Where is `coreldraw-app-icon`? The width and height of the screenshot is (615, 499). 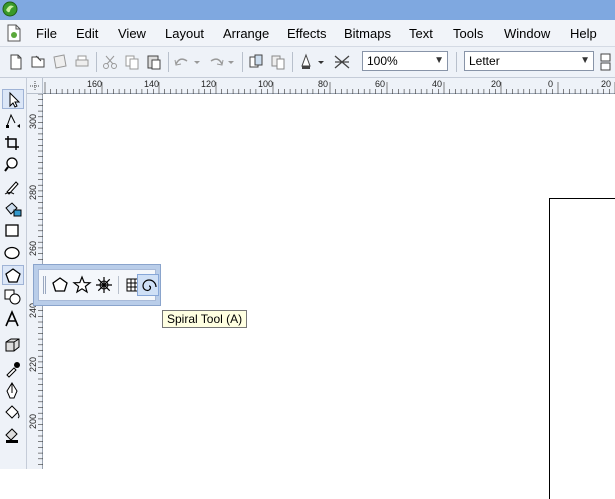
coreldraw-app-icon is located at coordinates (10, 9).